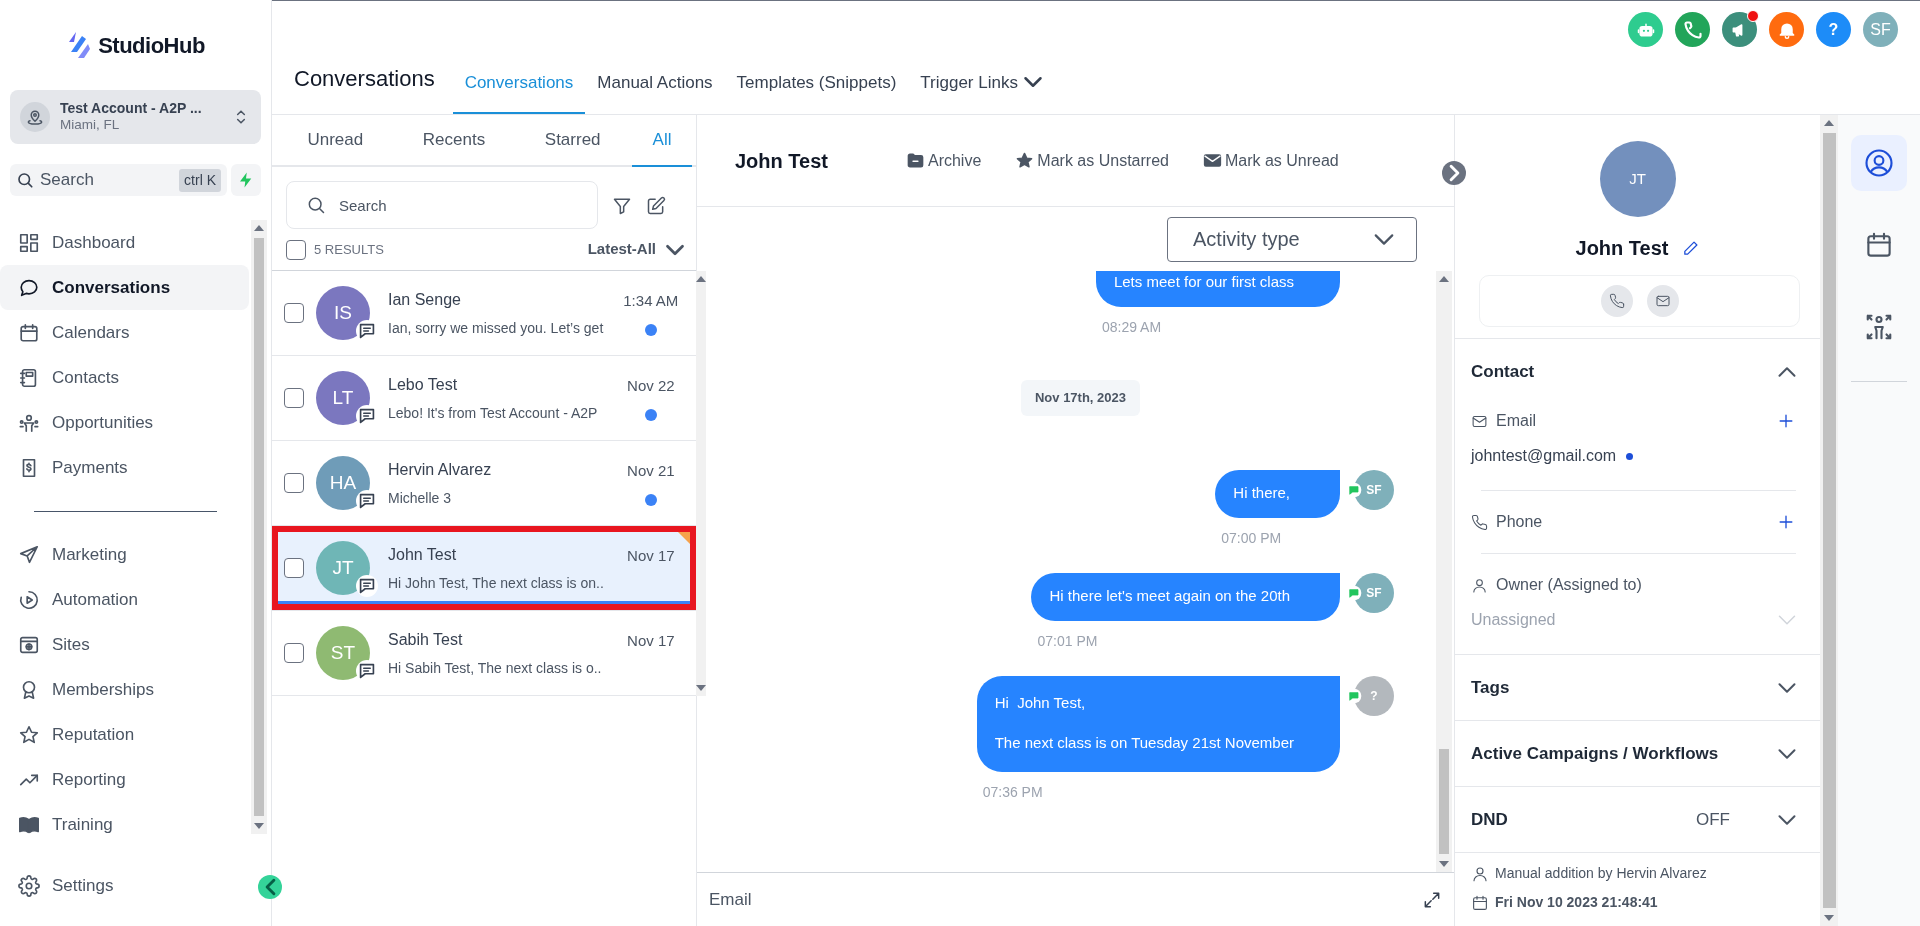  Describe the element at coordinates (124, 818) in the screenshot. I see `nav-item: Training` at that location.